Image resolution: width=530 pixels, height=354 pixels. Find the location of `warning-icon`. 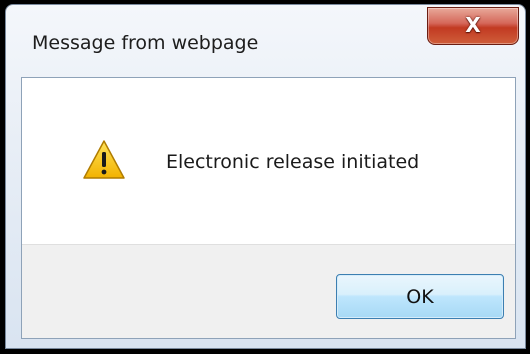

warning-icon is located at coordinates (104, 159).